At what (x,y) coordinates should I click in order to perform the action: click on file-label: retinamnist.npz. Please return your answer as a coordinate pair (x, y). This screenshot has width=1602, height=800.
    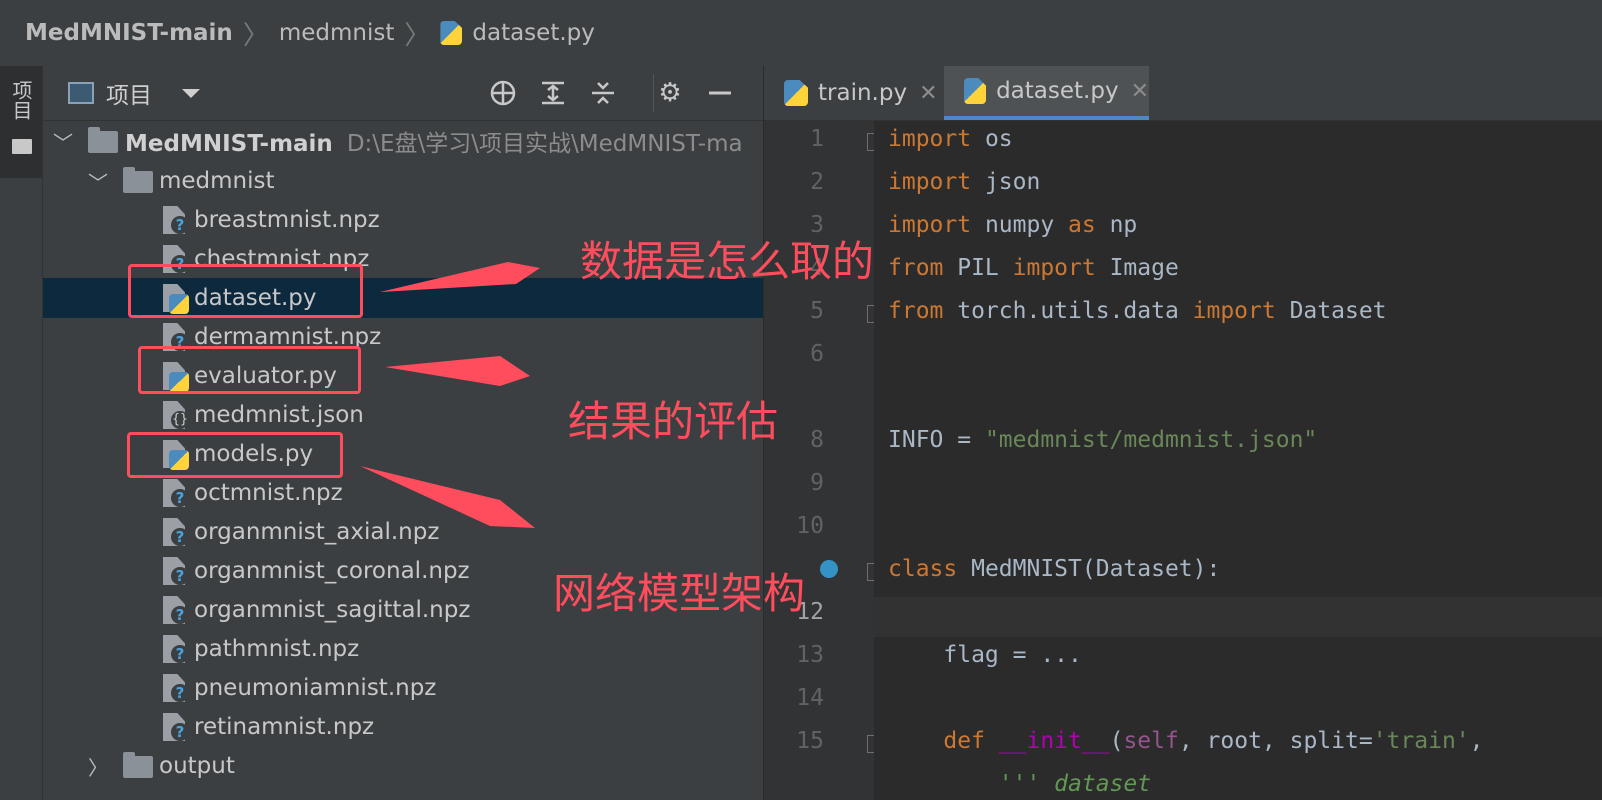
    Looking at the image, I should click on (284, 727).